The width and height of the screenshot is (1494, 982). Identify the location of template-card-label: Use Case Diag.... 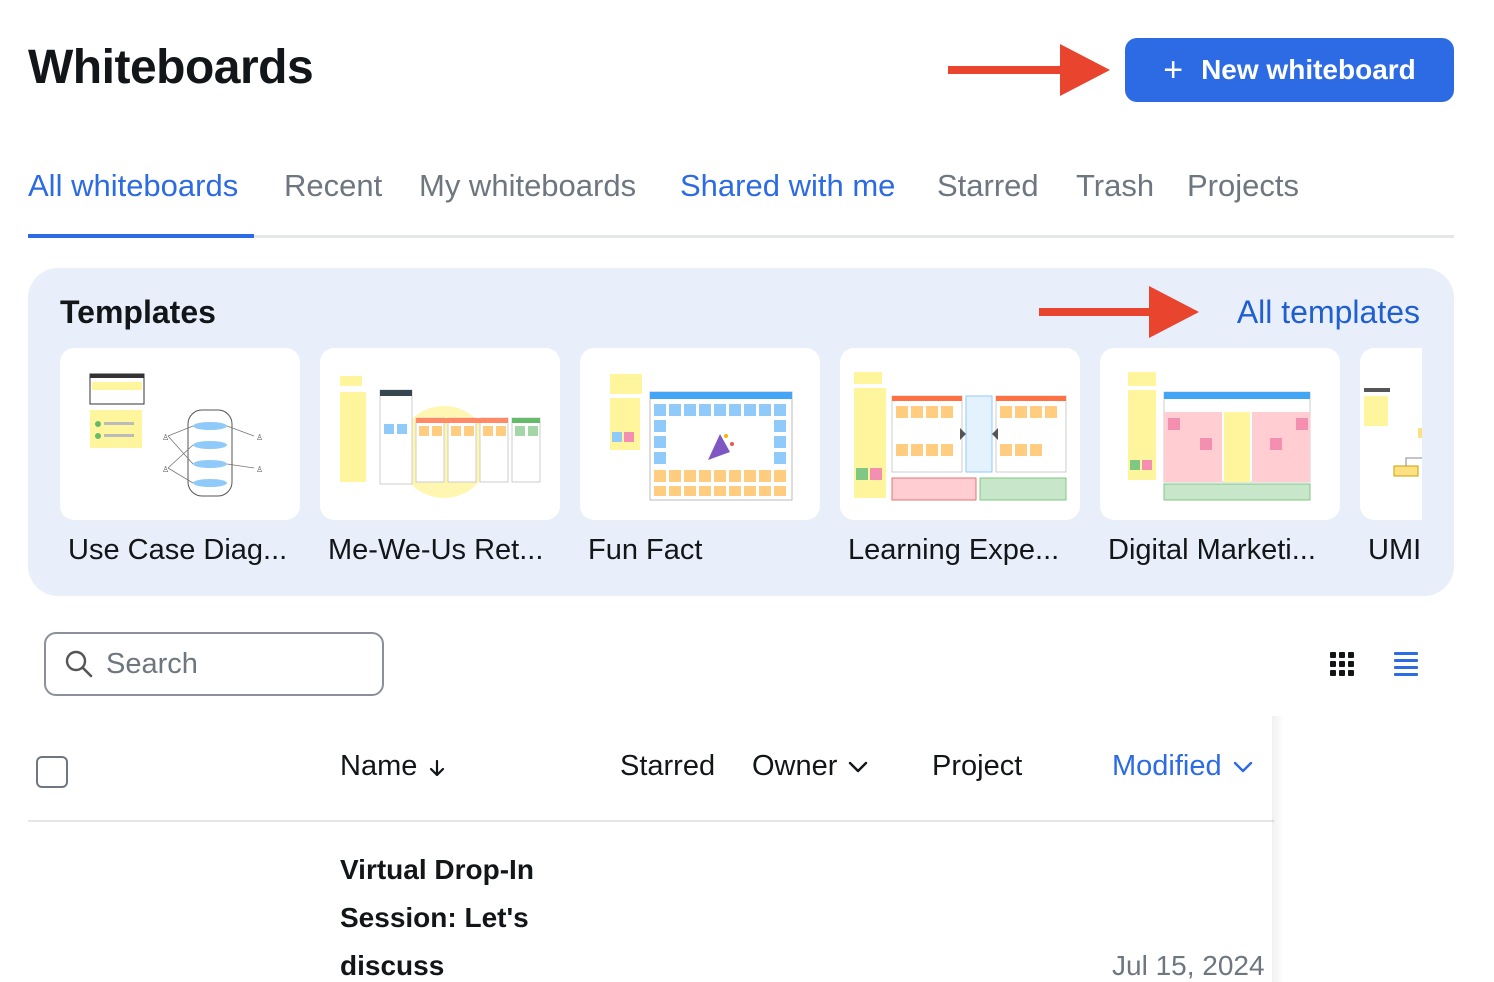
(178, 550).